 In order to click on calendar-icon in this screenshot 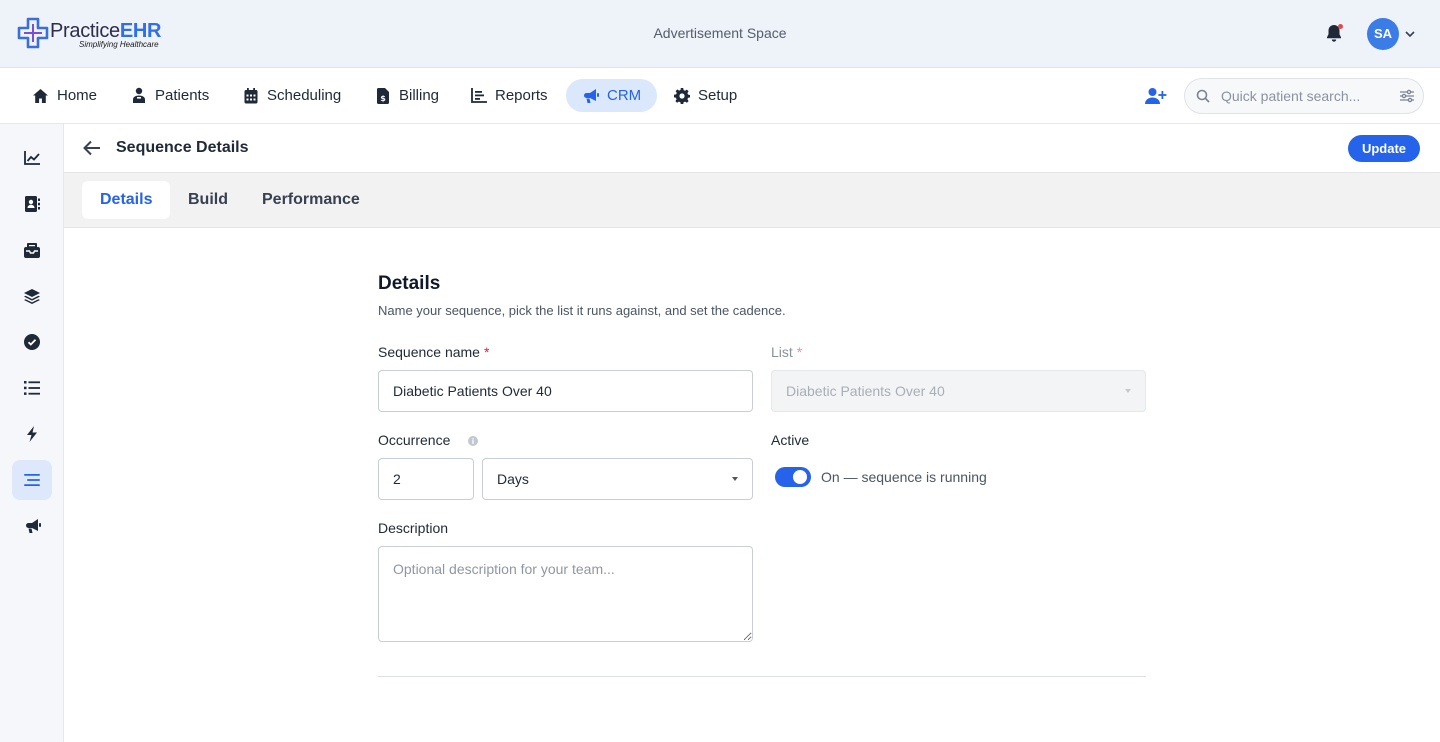, I will do `click(250, 95)`.